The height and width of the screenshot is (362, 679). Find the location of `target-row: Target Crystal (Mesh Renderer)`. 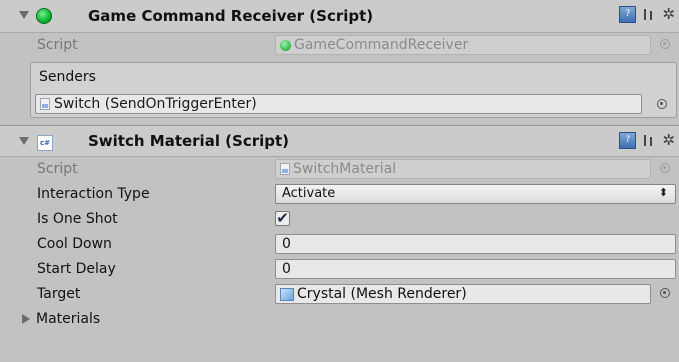

target-row: Target Crystal (Mesh Renderer) is located at coordinates (339, 294).